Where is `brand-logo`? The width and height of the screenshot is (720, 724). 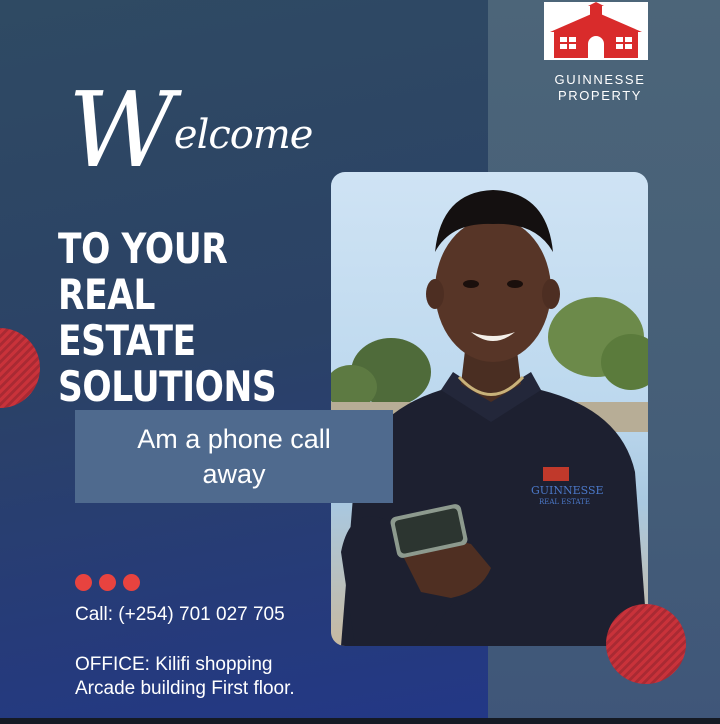 brand-logo is located at coordinates (596, 31).